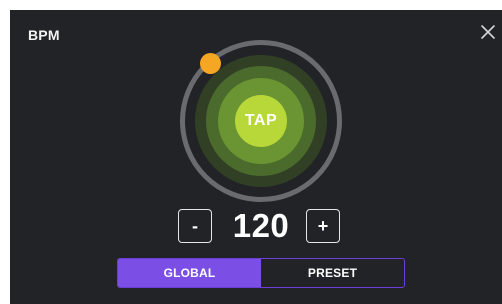 The width and height of the screenshot is (502, 304). What do you see at coordinates (488, 32) in the screenshot?
I see `close-icon` at bounding box center [488, 32].